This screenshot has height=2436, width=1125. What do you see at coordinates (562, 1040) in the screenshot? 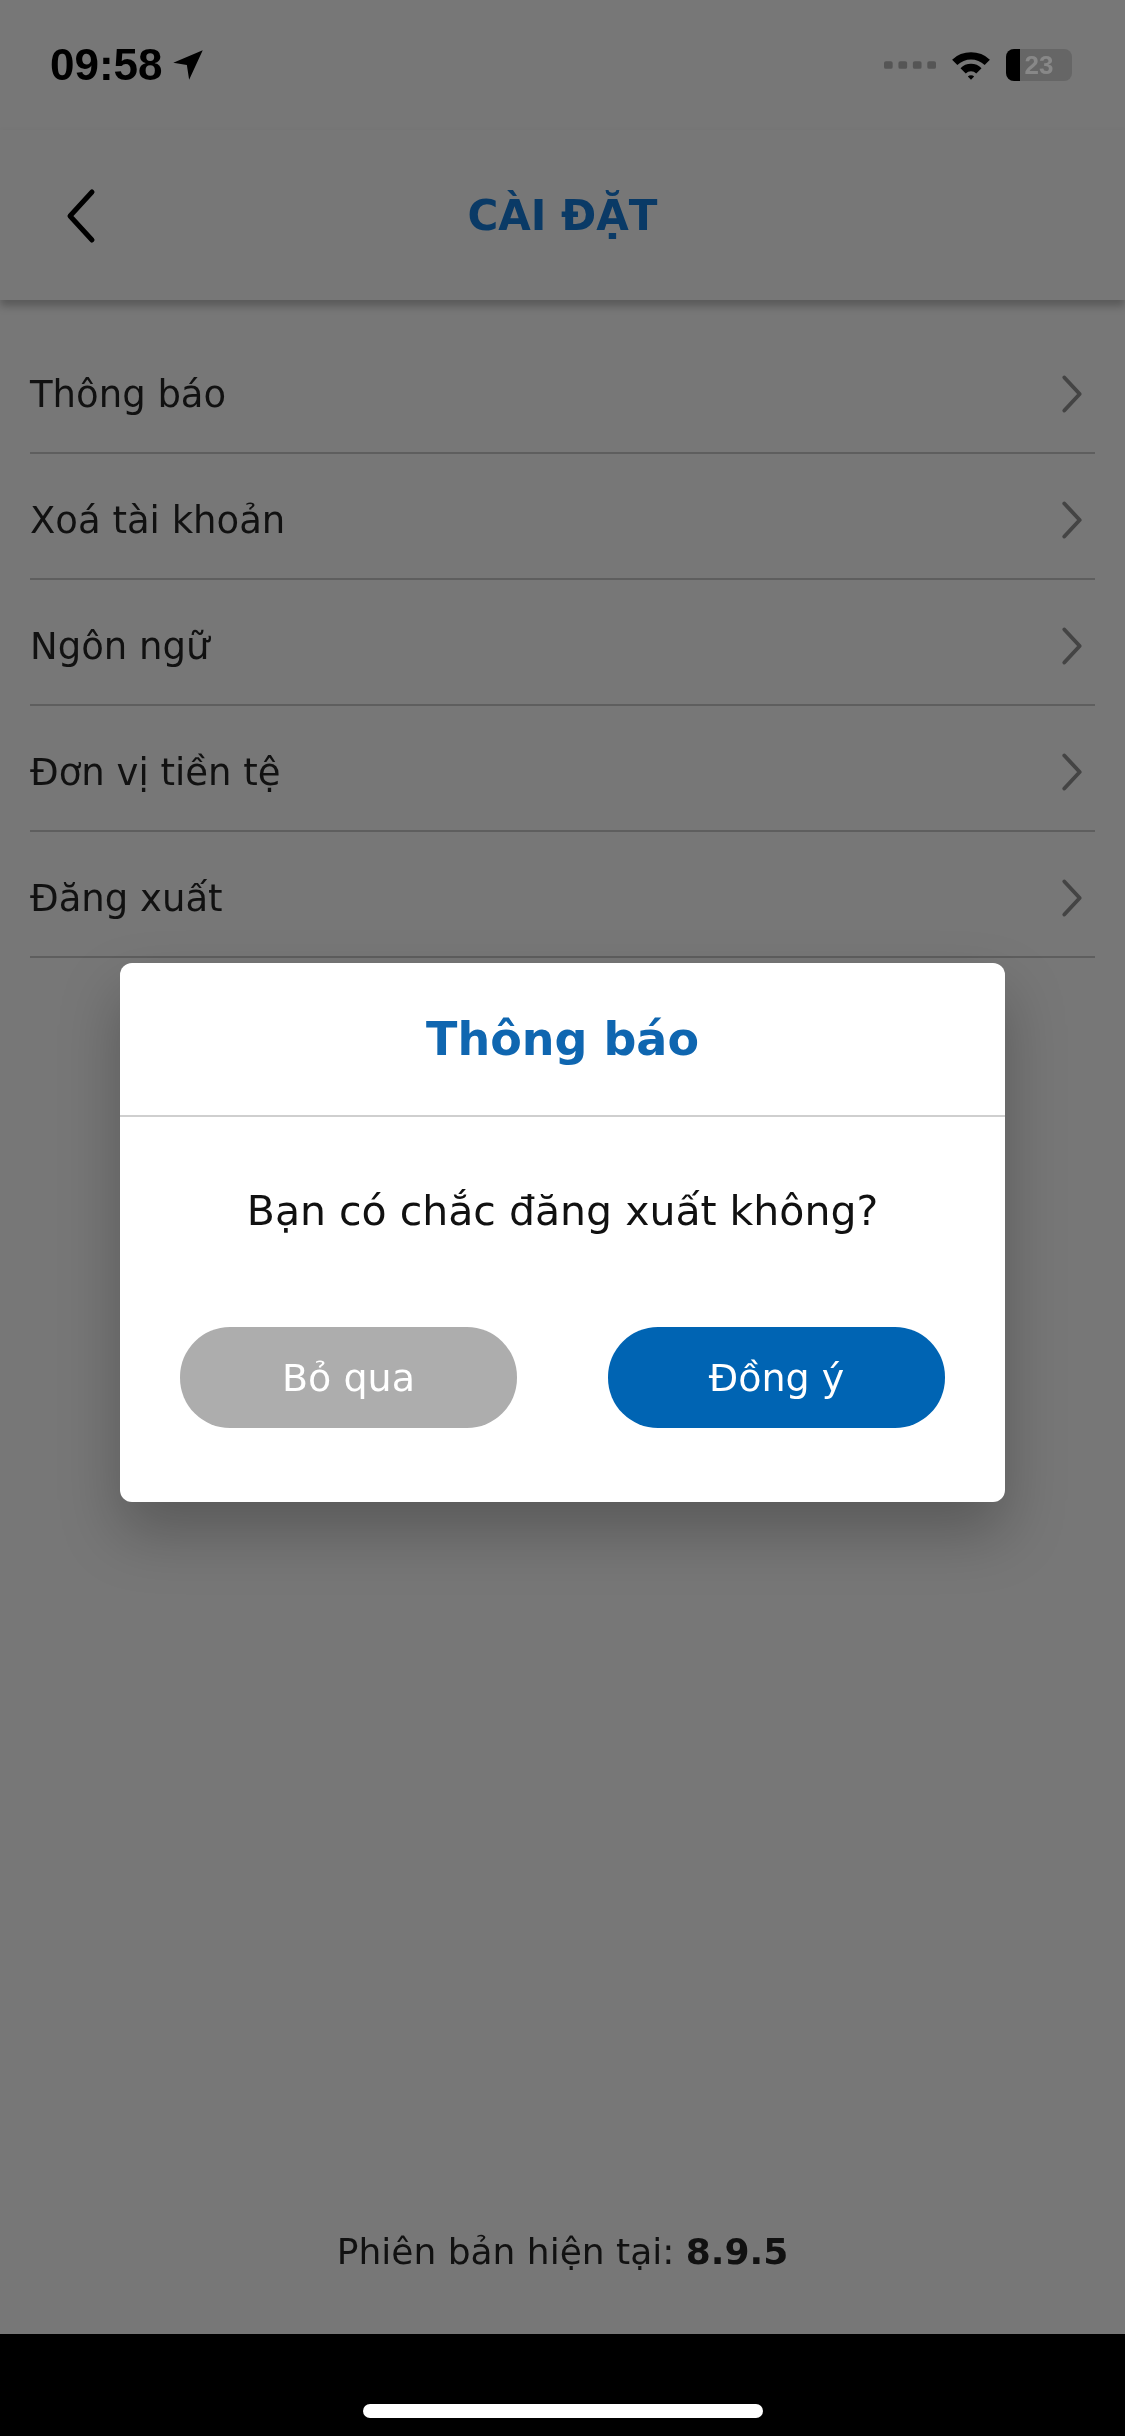
I see `dialog-title: Thông báo` at bounding box center [562, 1040].